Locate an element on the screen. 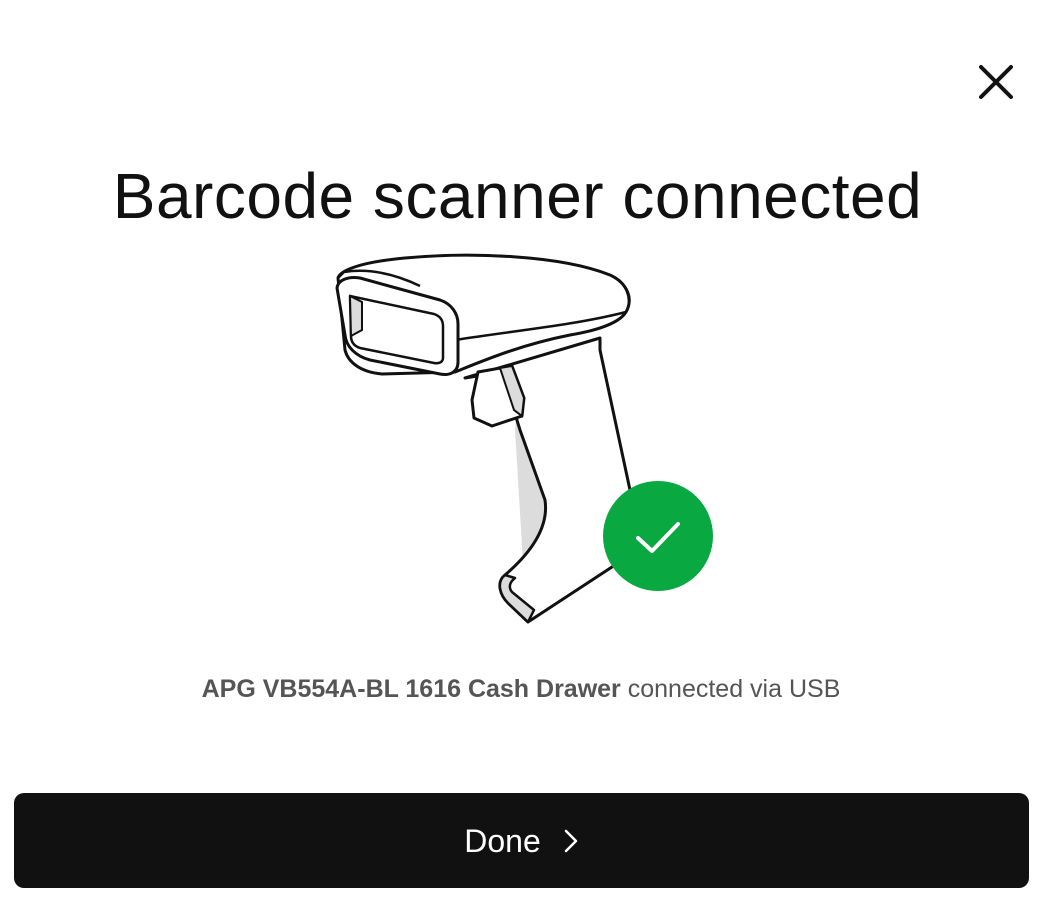 The image size is (1050, 907). barcode-scanner-illustration is located at coordinates (524, 438).